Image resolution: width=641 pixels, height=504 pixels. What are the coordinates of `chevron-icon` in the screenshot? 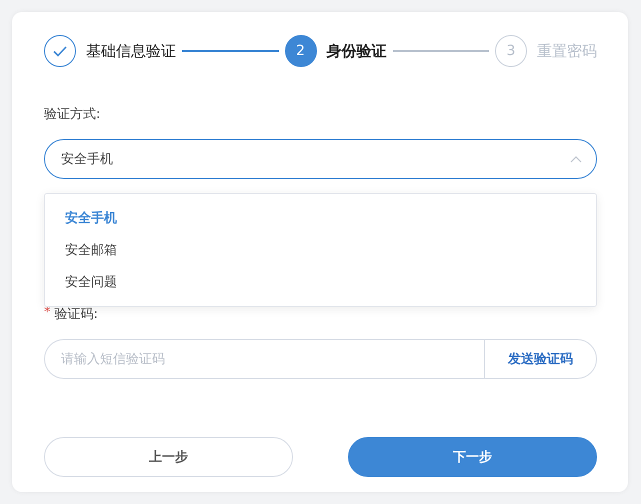 It's located at (576, 159).